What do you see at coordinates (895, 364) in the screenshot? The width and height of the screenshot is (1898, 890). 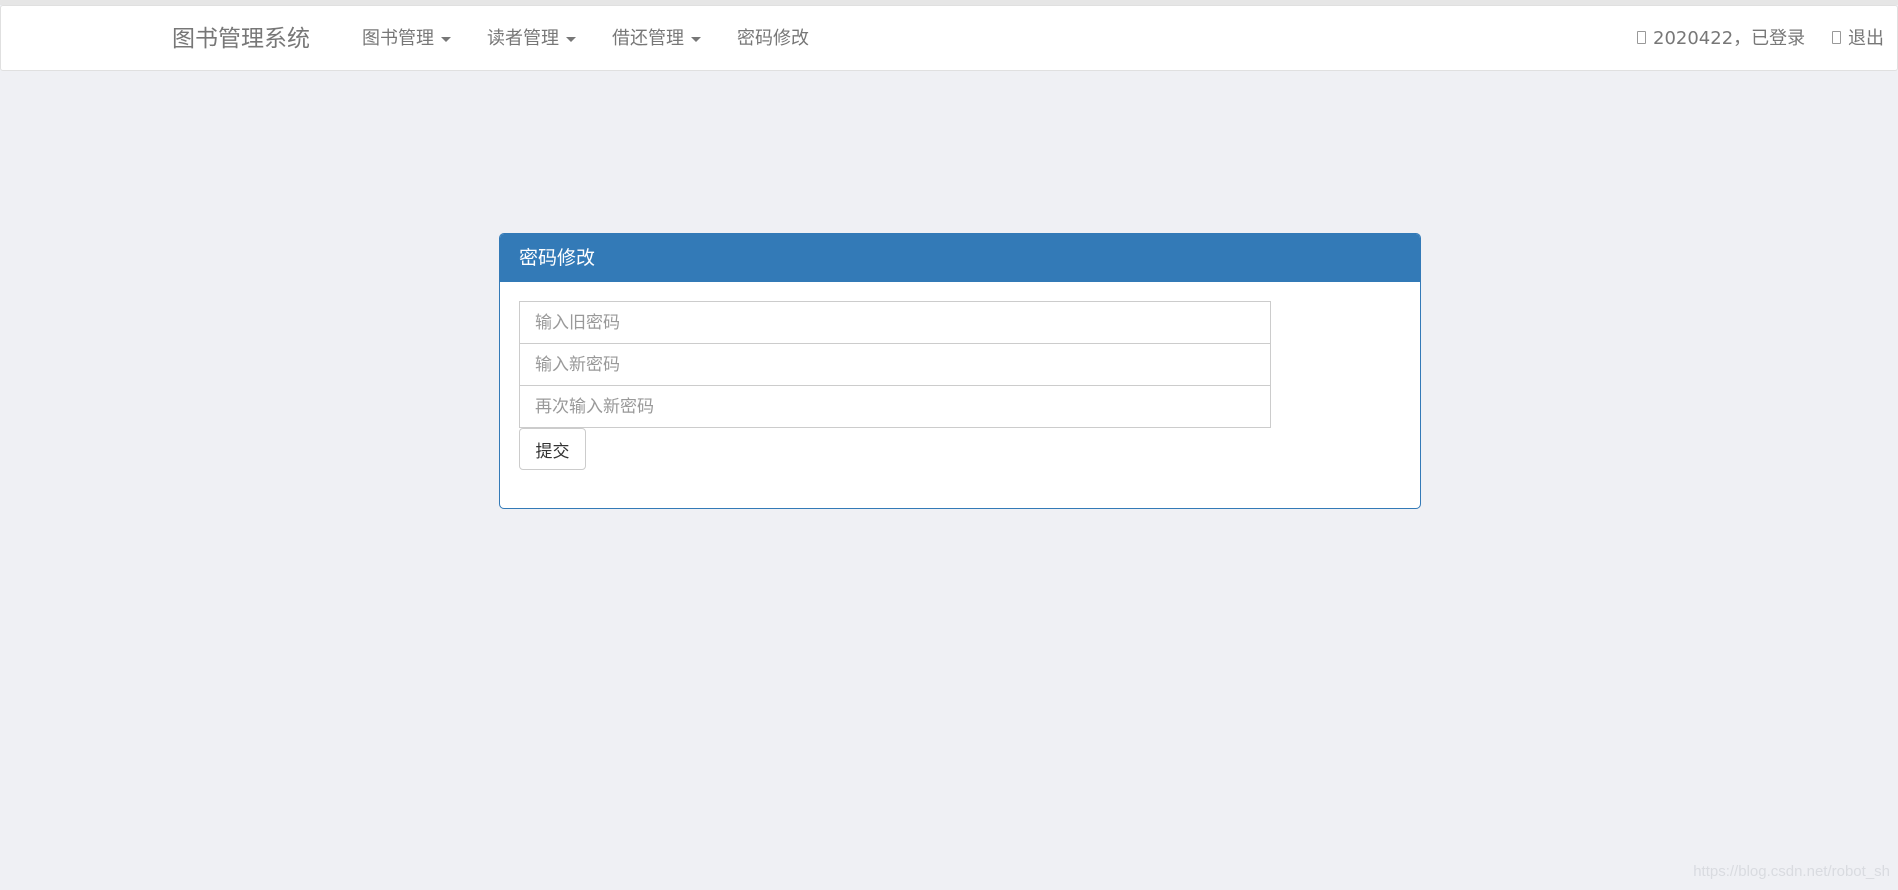 I see `new-password-input` at bounding box center [895, 364].